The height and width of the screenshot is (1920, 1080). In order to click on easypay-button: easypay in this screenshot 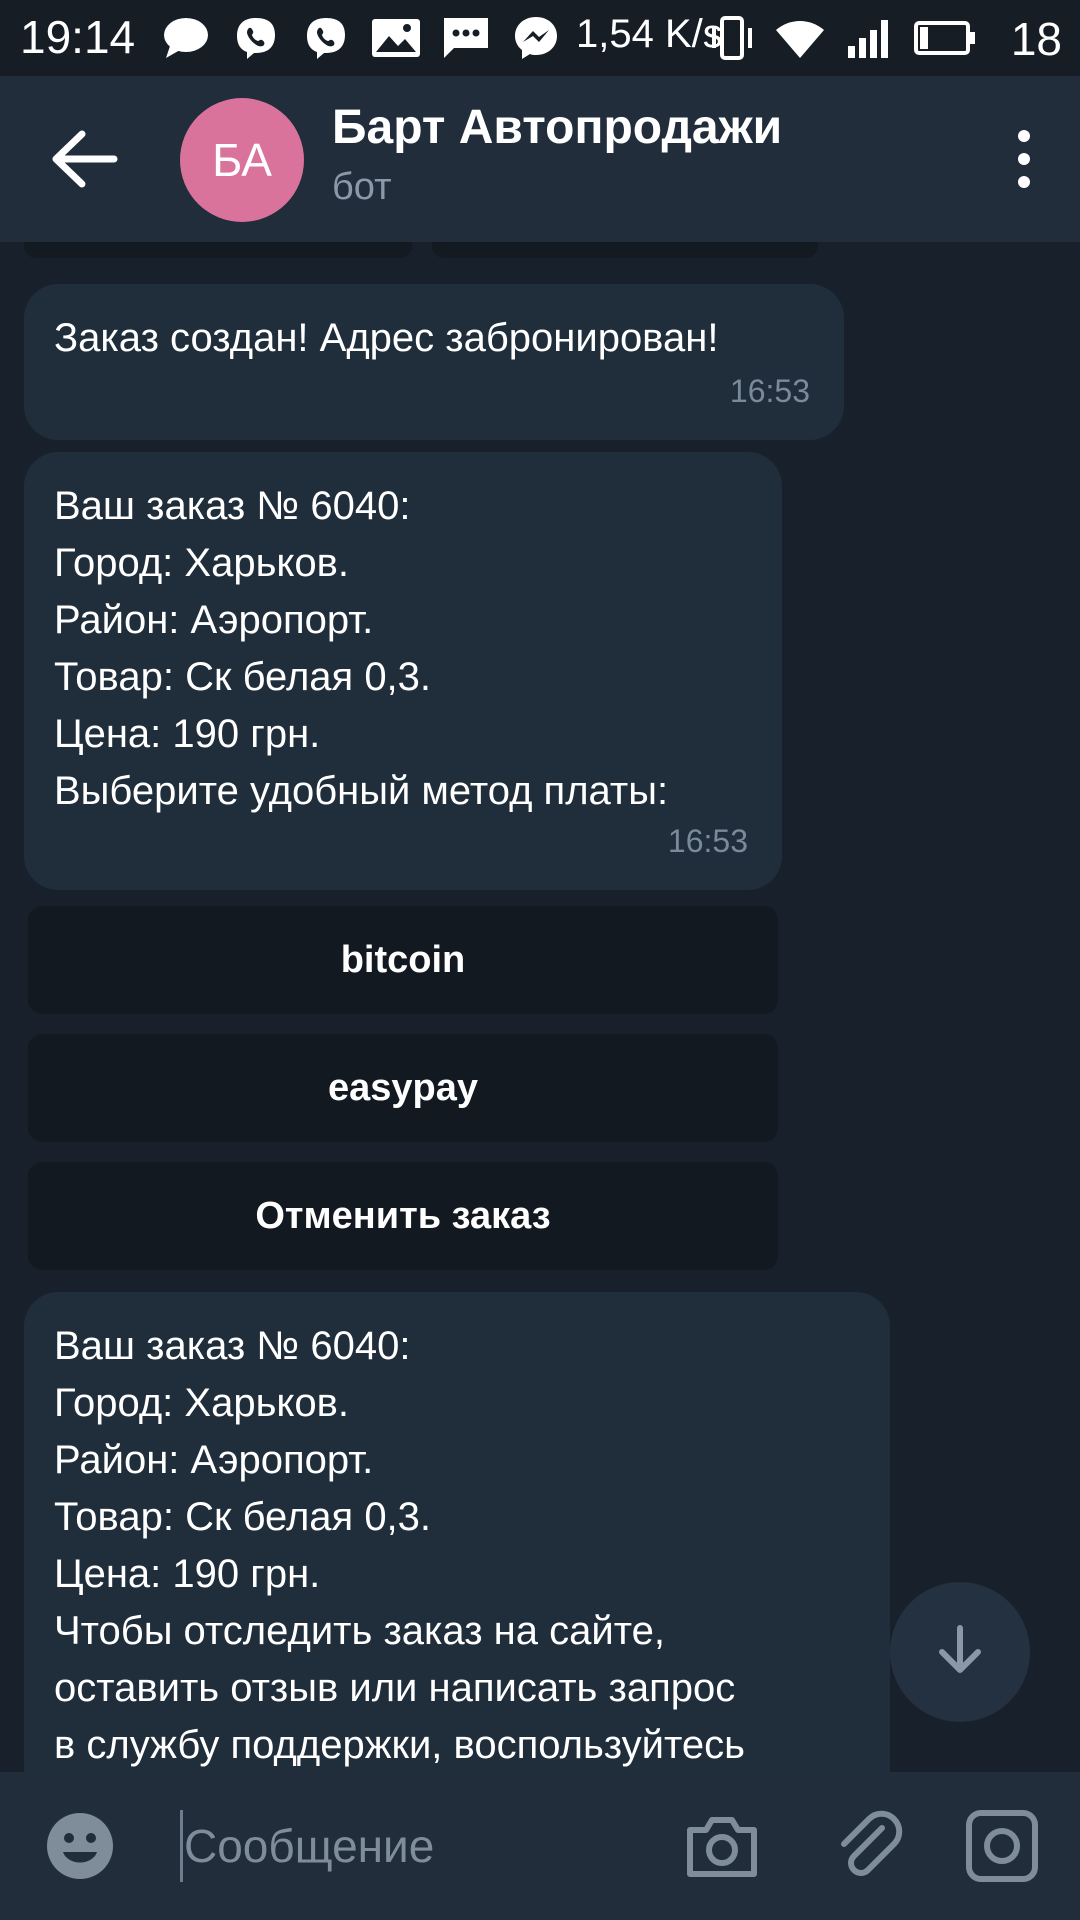, I will do `click(403, 1088)`.